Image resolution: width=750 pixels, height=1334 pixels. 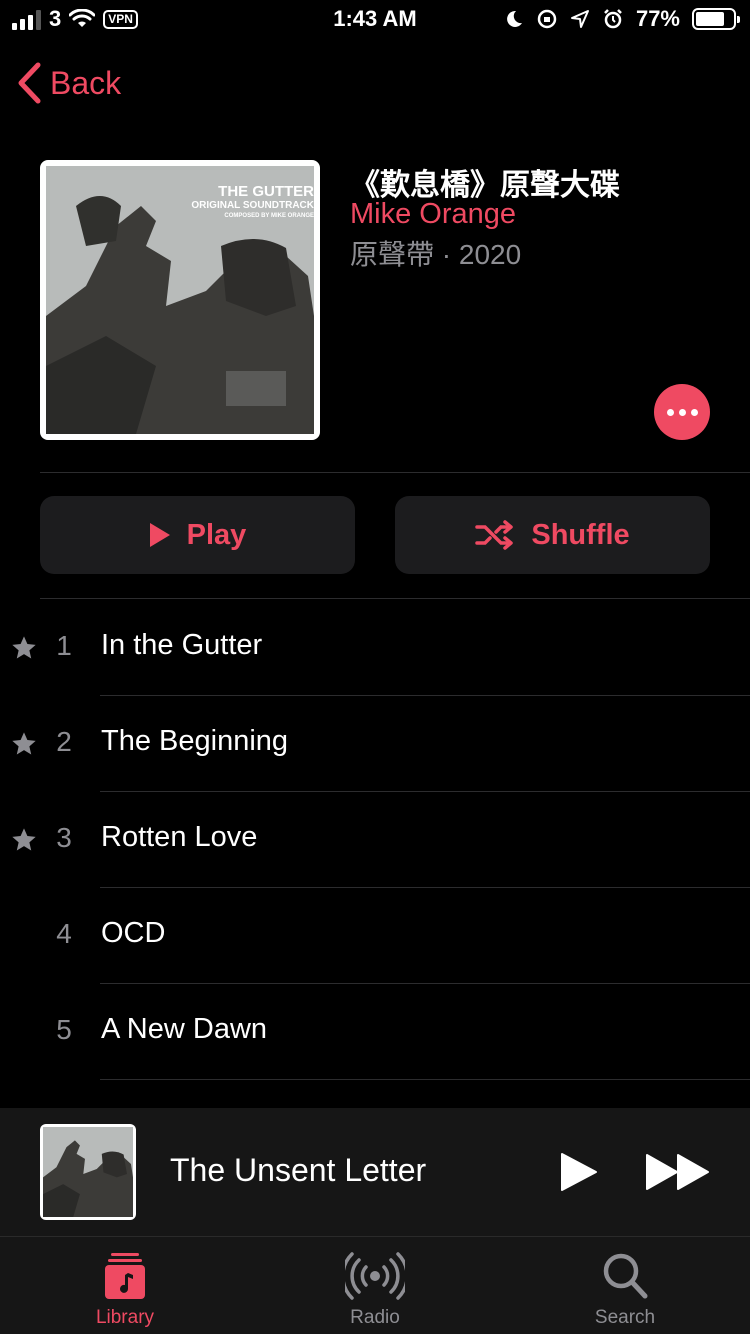 What do you see at coordinates (580, 534) in the screenshot?
I see `shuffle-label: Shuffle` at bounding box center [580, 534].